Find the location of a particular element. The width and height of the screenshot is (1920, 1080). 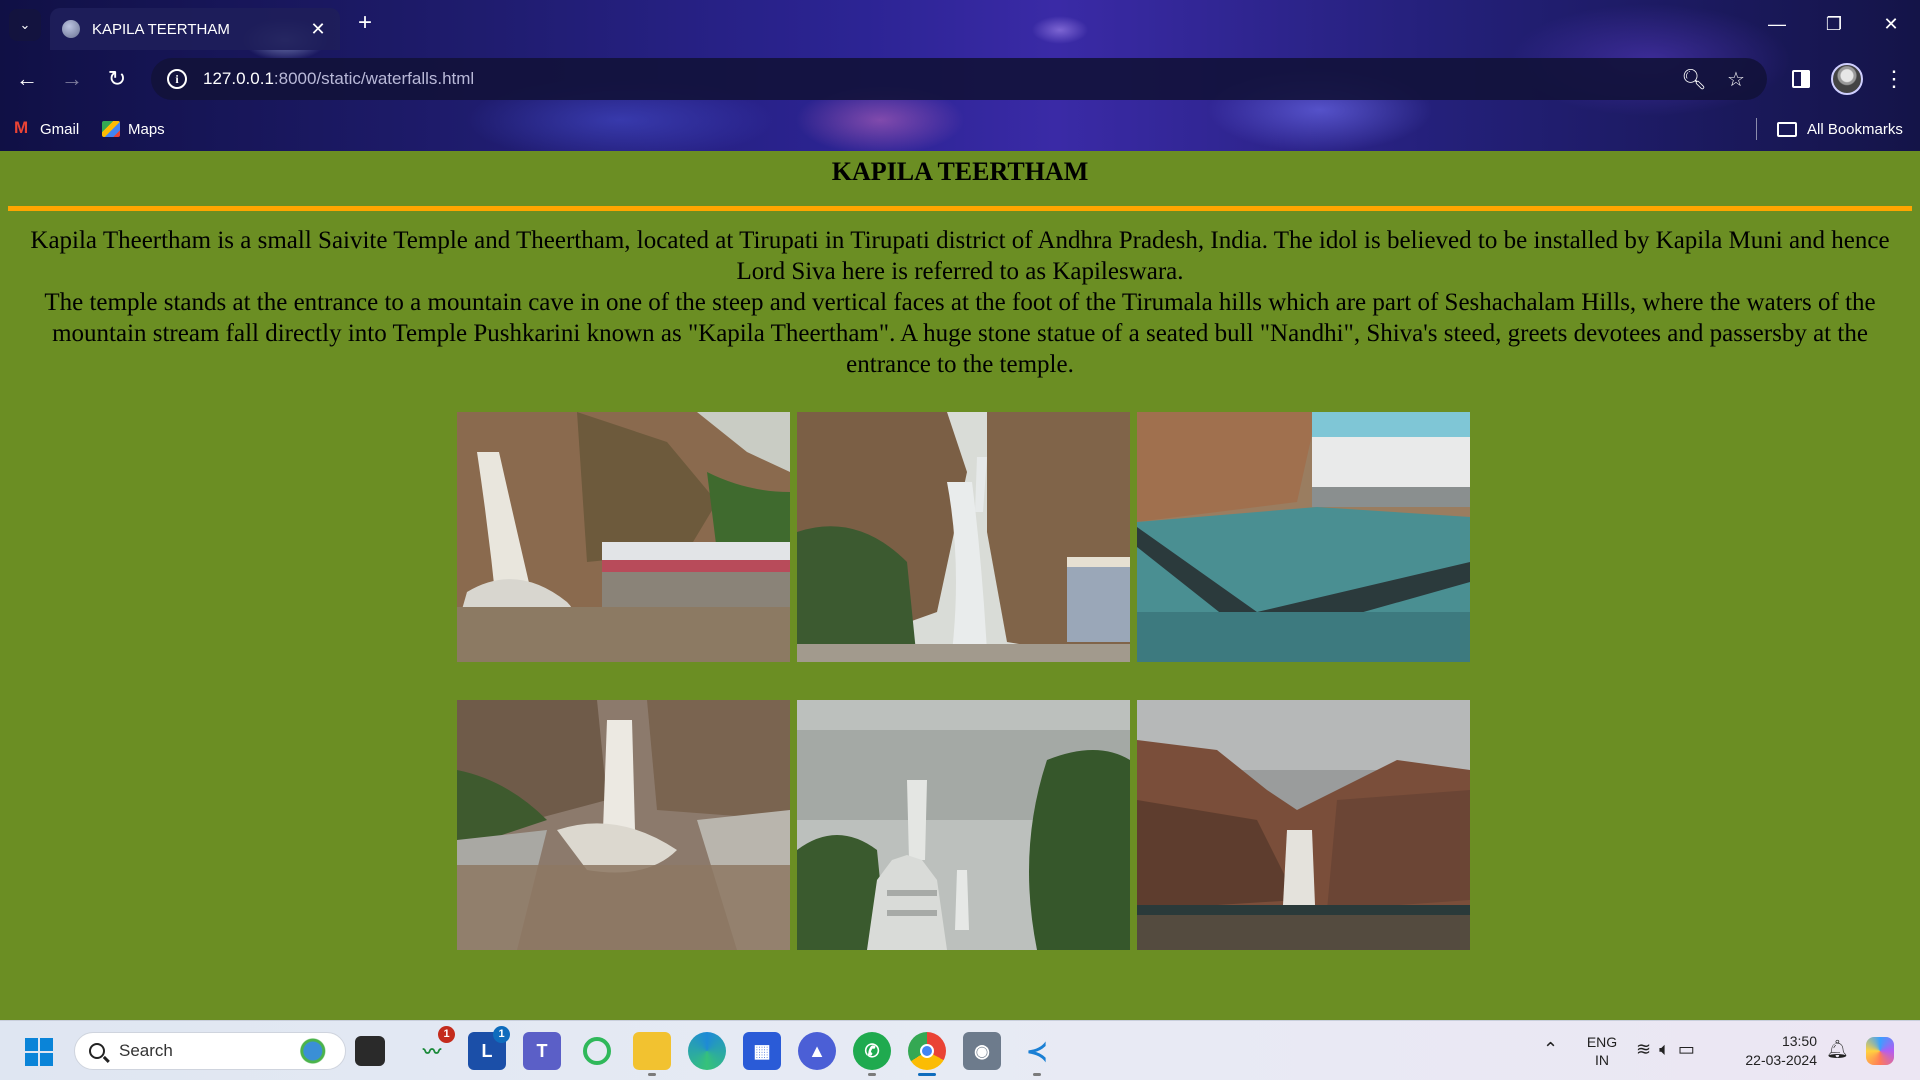

browser-menu-button: ⋮ is located at coordinates (1894, 79).